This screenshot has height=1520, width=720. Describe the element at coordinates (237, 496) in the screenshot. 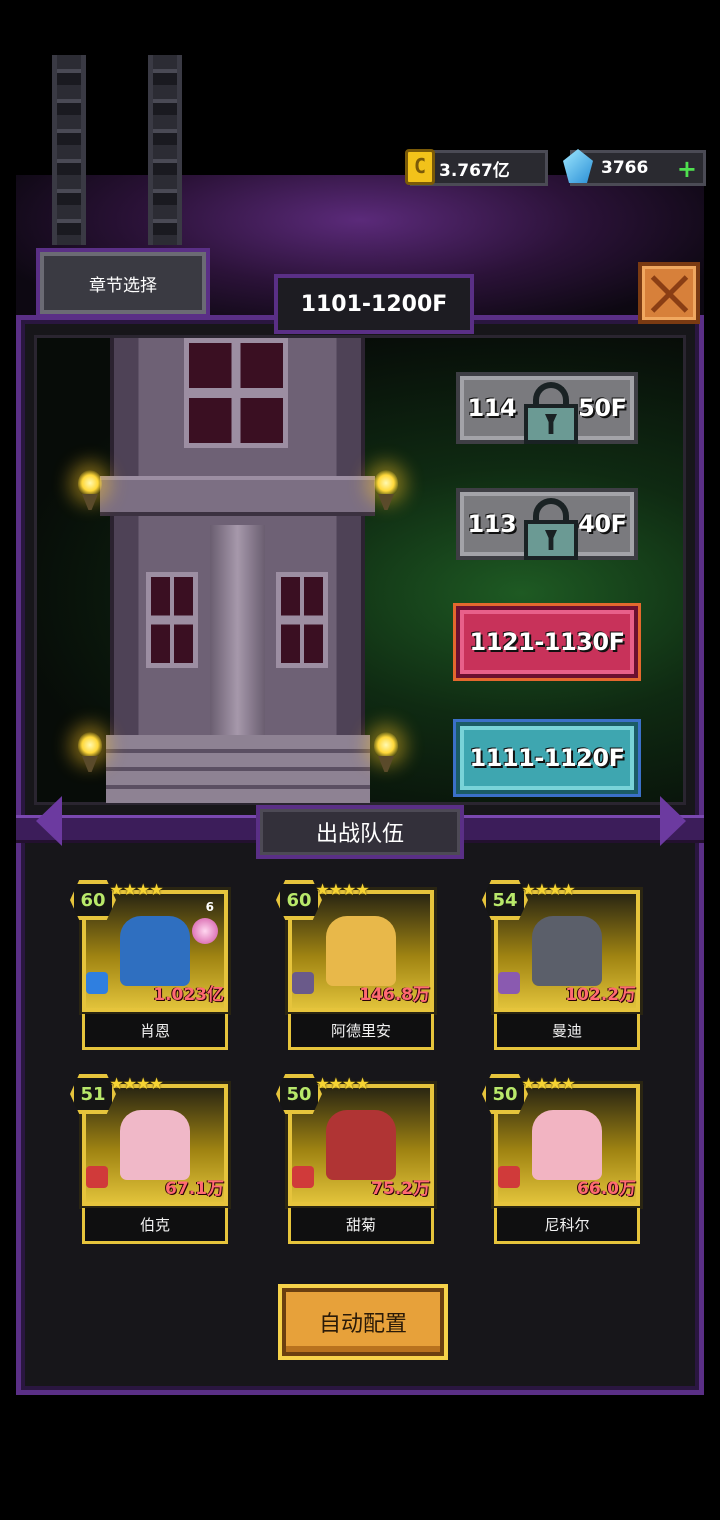

I see `tower-ledge` at that location.